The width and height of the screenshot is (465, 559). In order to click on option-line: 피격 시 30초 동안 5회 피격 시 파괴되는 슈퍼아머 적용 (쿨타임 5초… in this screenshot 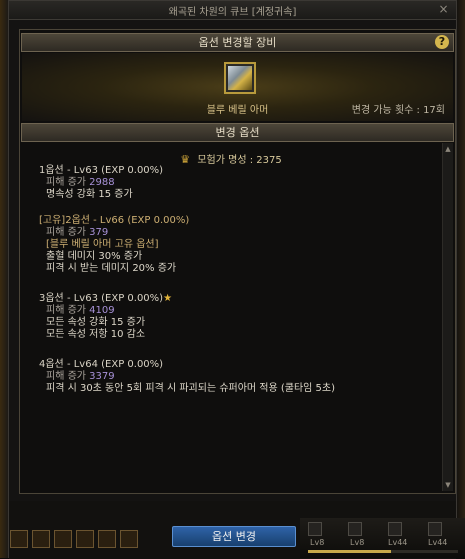, I will do `click(191, 388)`.